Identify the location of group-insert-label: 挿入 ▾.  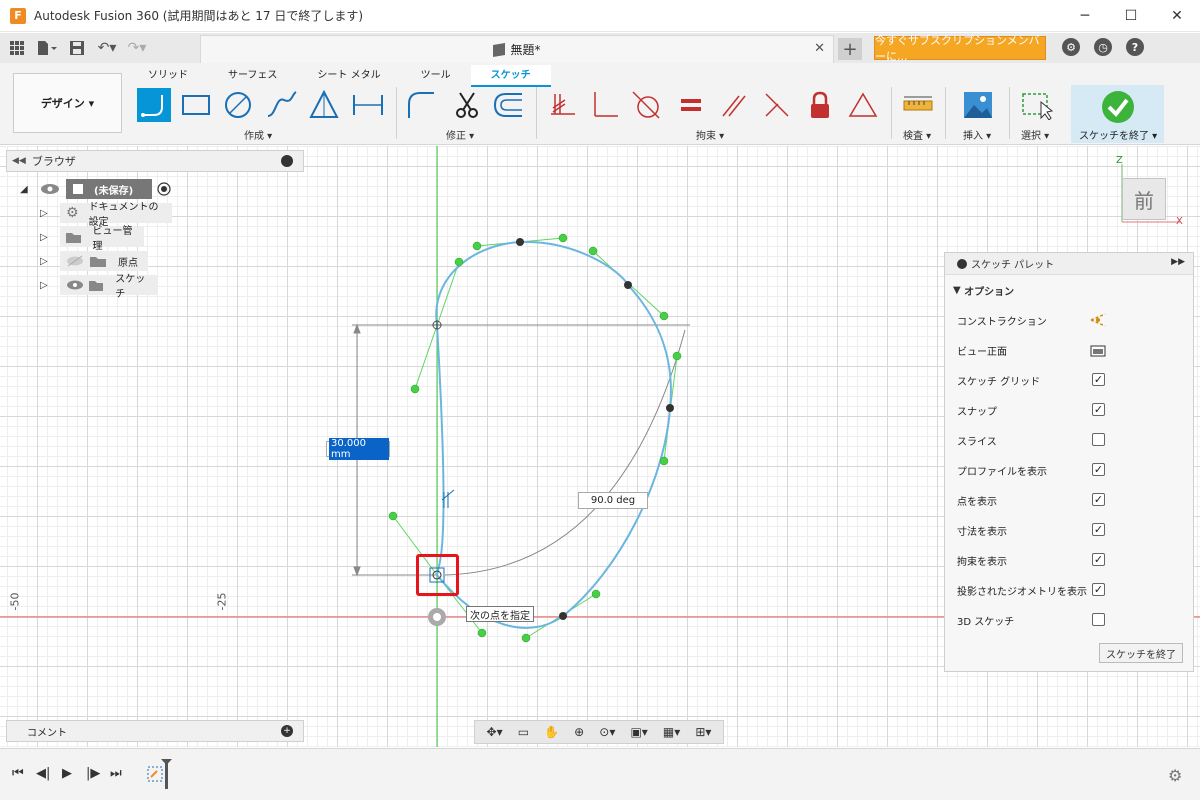
(977, 134).